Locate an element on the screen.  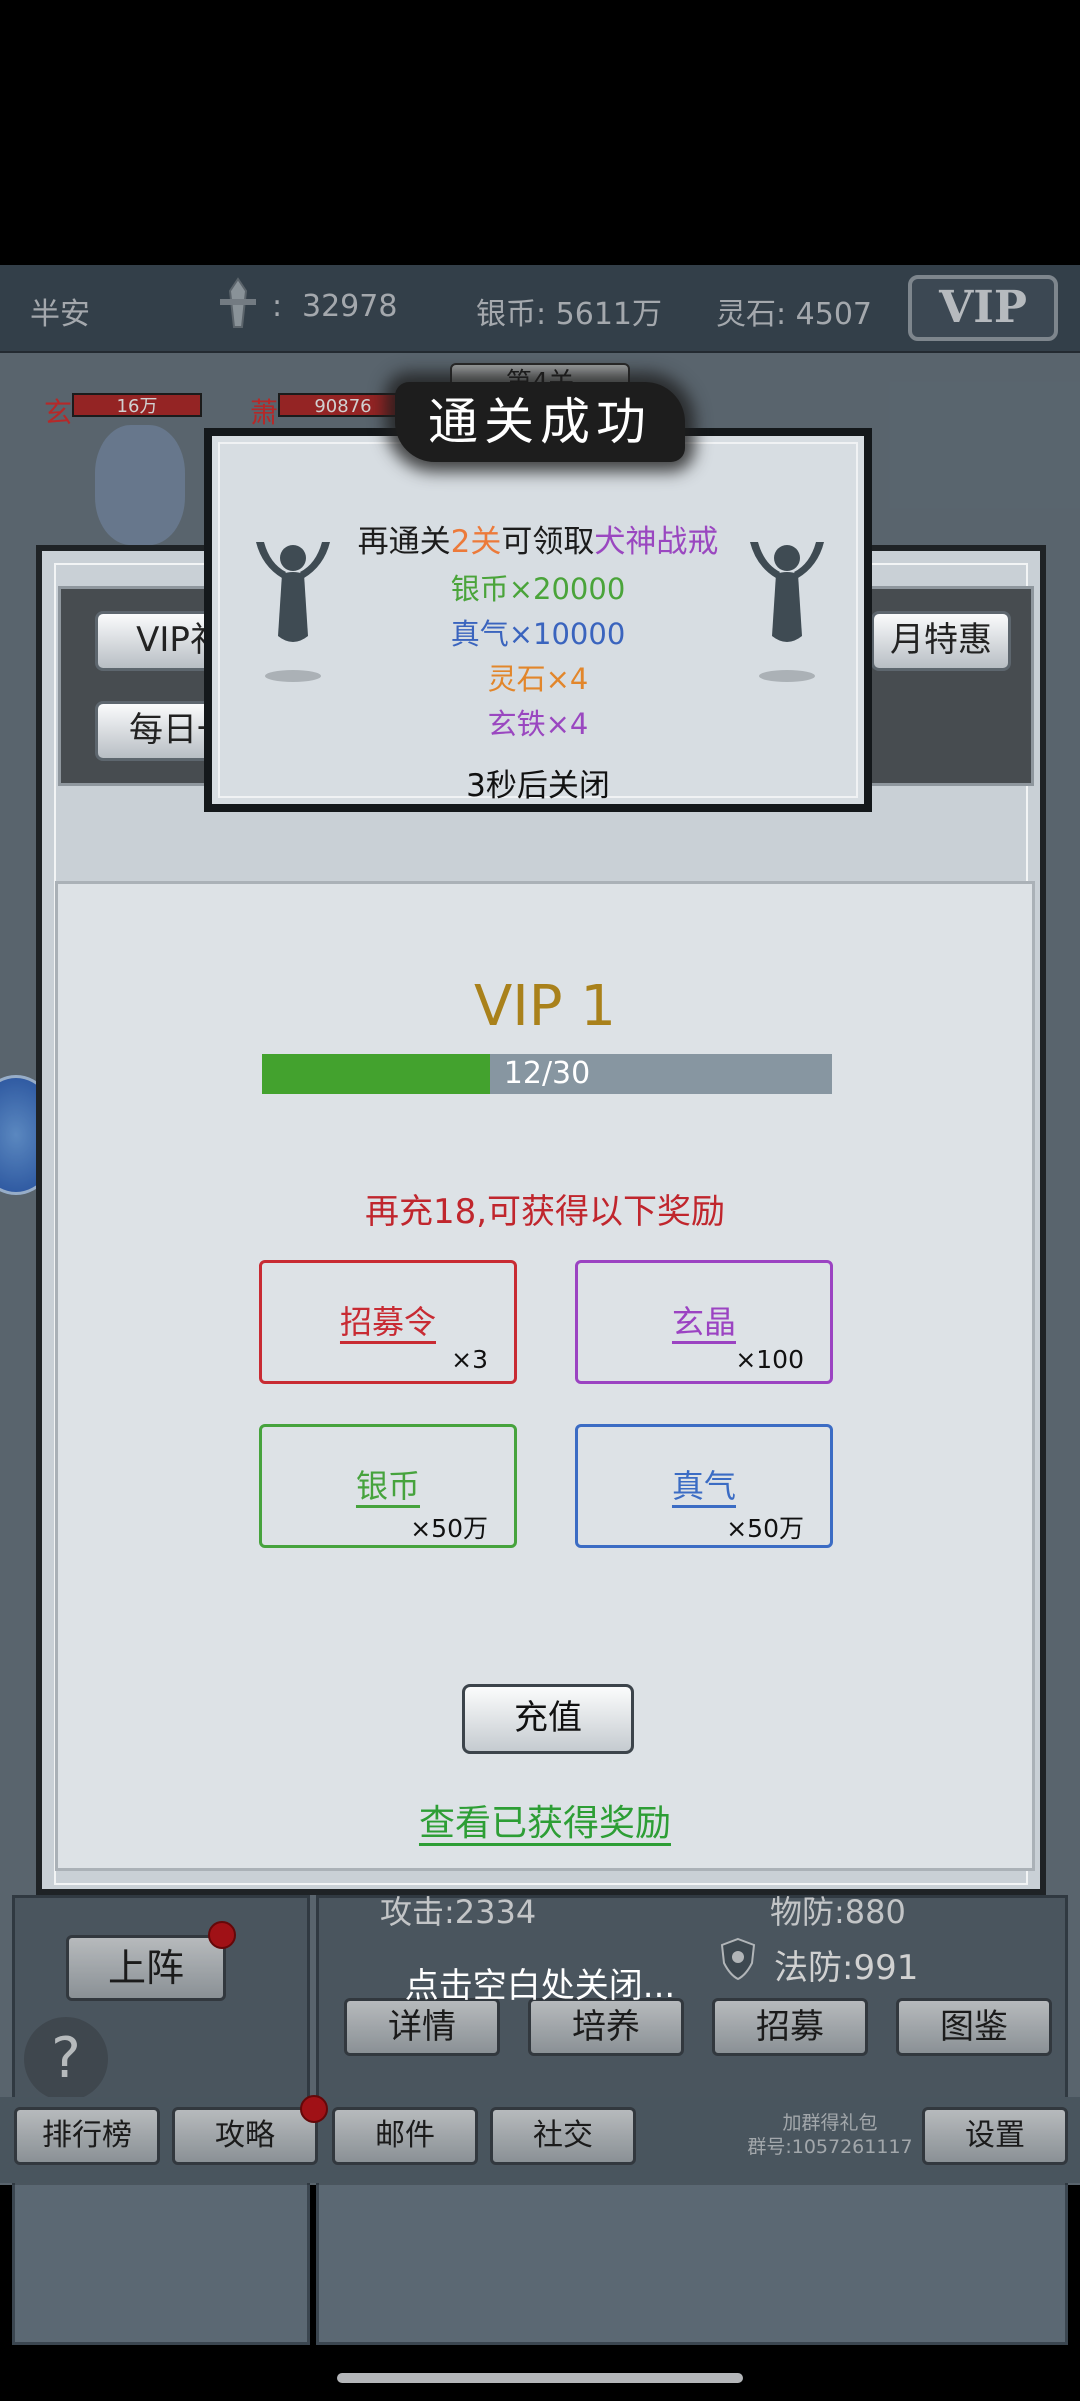
reward-xuanjing: 玄晶 ×100 is located at coordinates (704, 1322).